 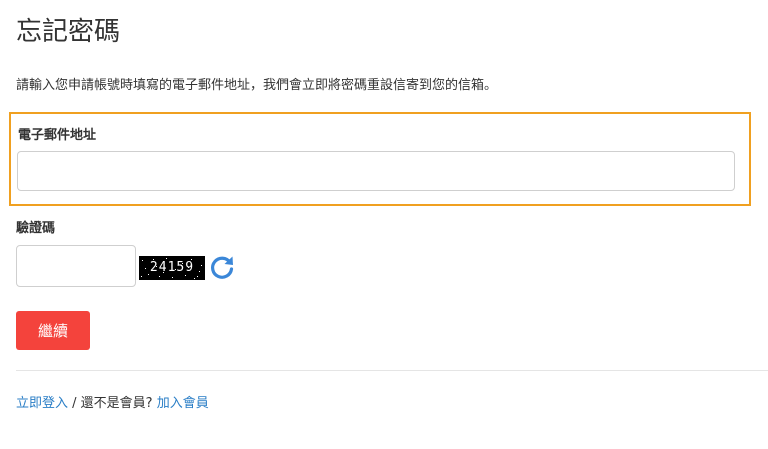 I want to click on continue-button: 繼續, so click(x=53, y=330).